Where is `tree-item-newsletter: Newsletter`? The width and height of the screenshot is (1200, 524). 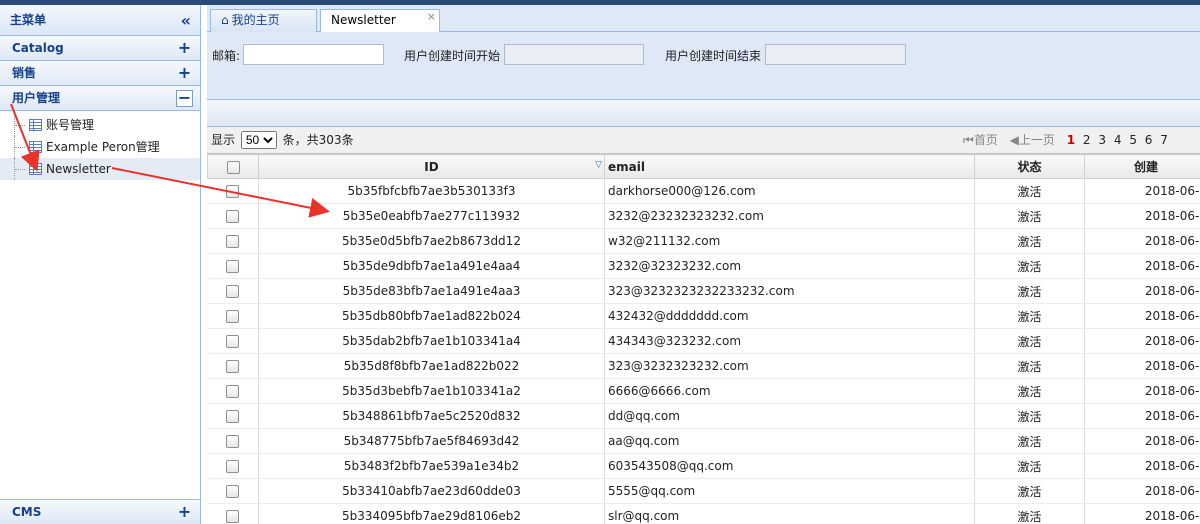
tree-item-newsletter: Newsletter is located at coordinates (100, 169).